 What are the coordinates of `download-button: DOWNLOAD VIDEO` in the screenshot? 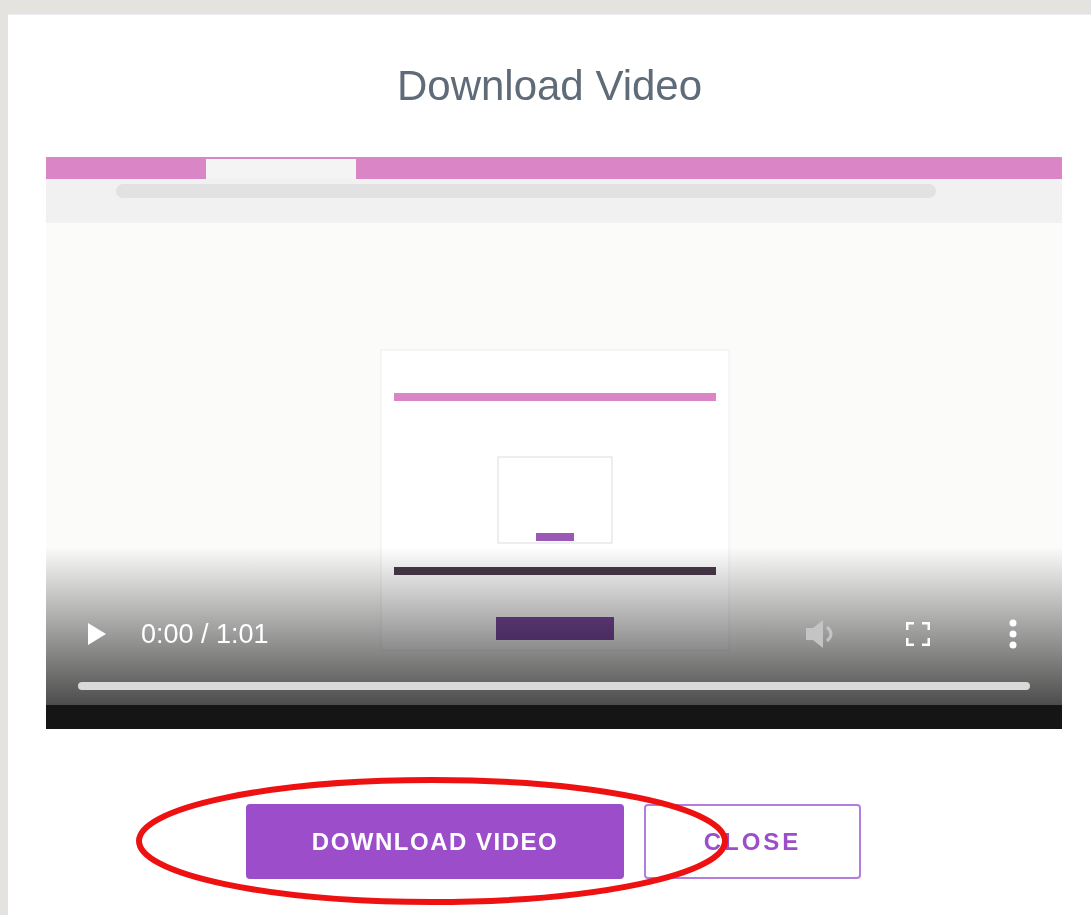 It's located at (435, 841).